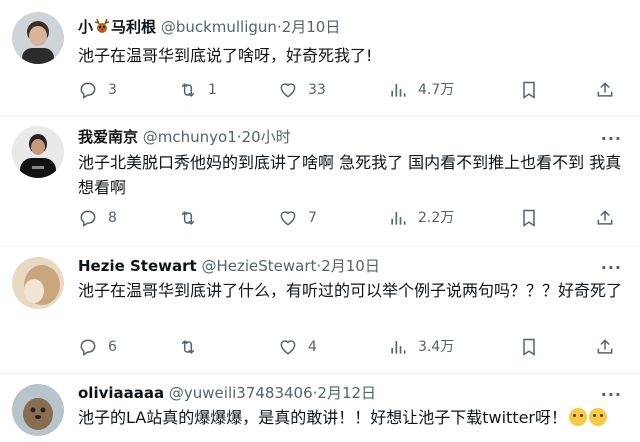  I want to click on tweet-header: 小马利根 @buckmulligun·2月10日, so click(209, 27).